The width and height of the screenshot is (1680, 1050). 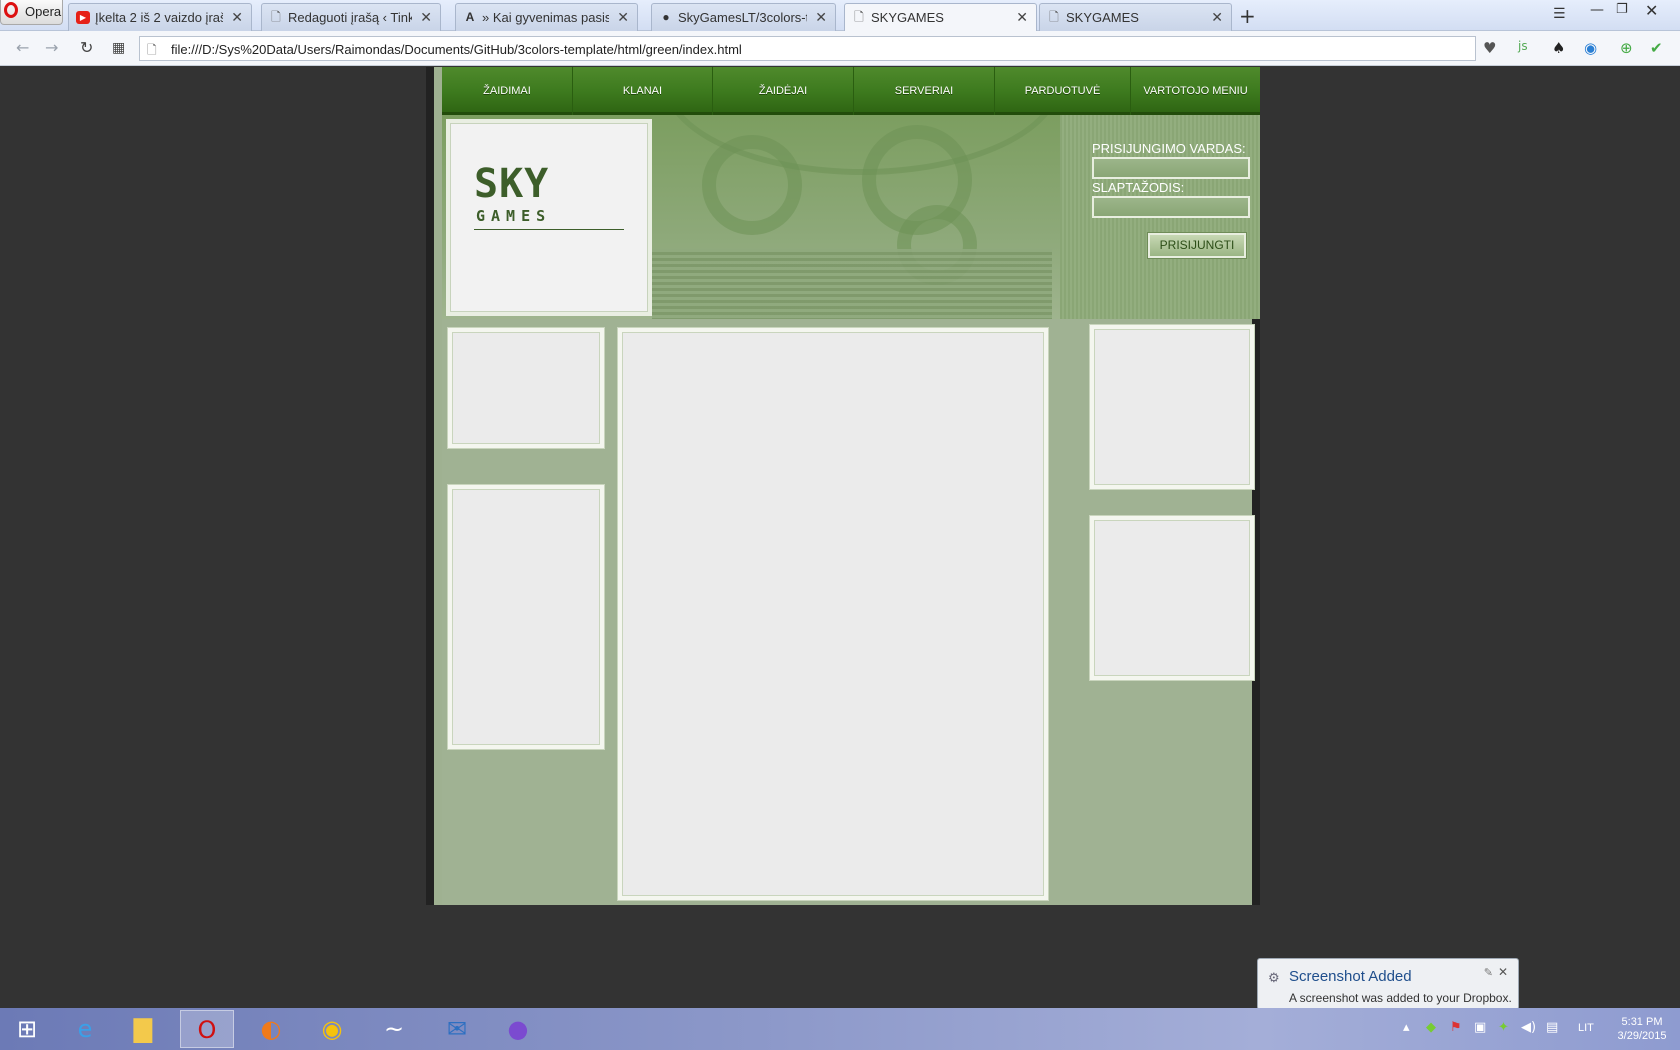 I want to click on file-explorer-icon: ▇, so click(x=143, y=1029).